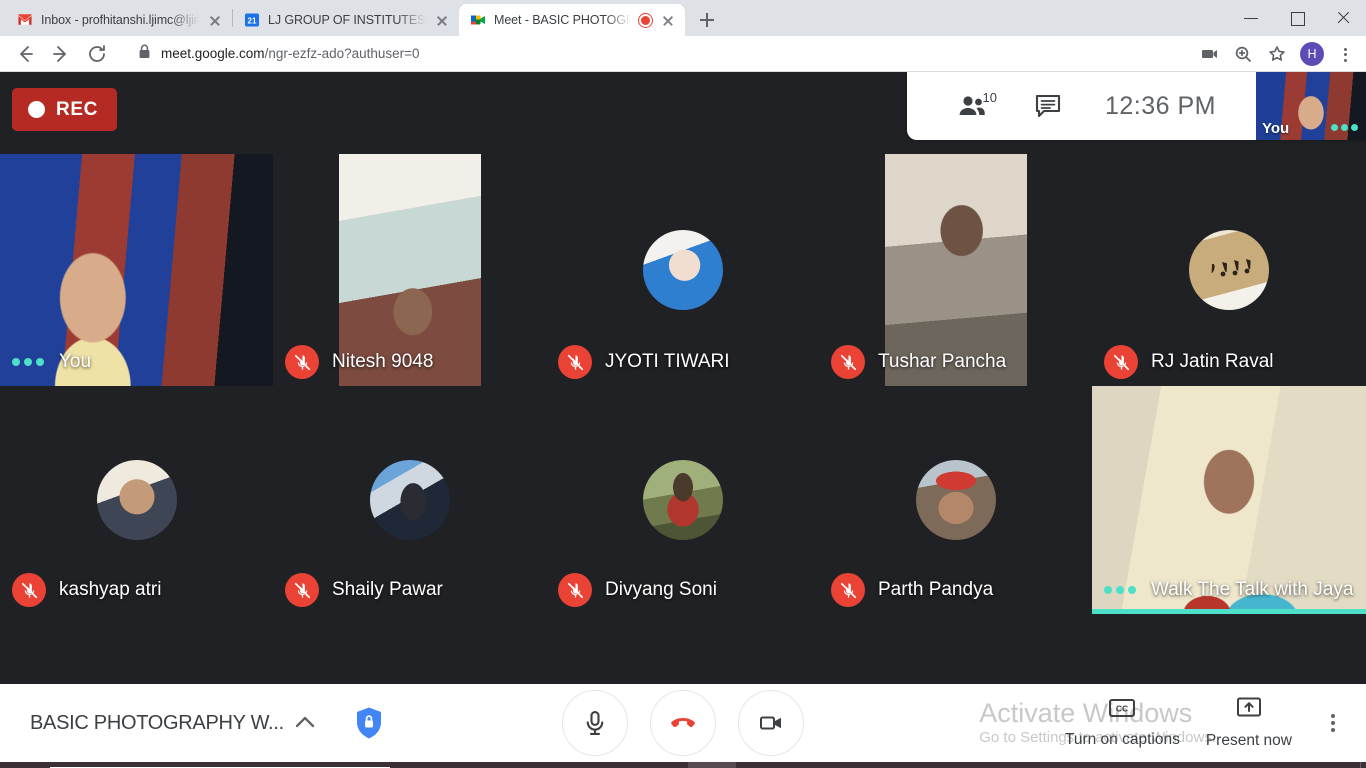 The image size is (1366, 768). I want to click on microphone-button, so click(595, 723).